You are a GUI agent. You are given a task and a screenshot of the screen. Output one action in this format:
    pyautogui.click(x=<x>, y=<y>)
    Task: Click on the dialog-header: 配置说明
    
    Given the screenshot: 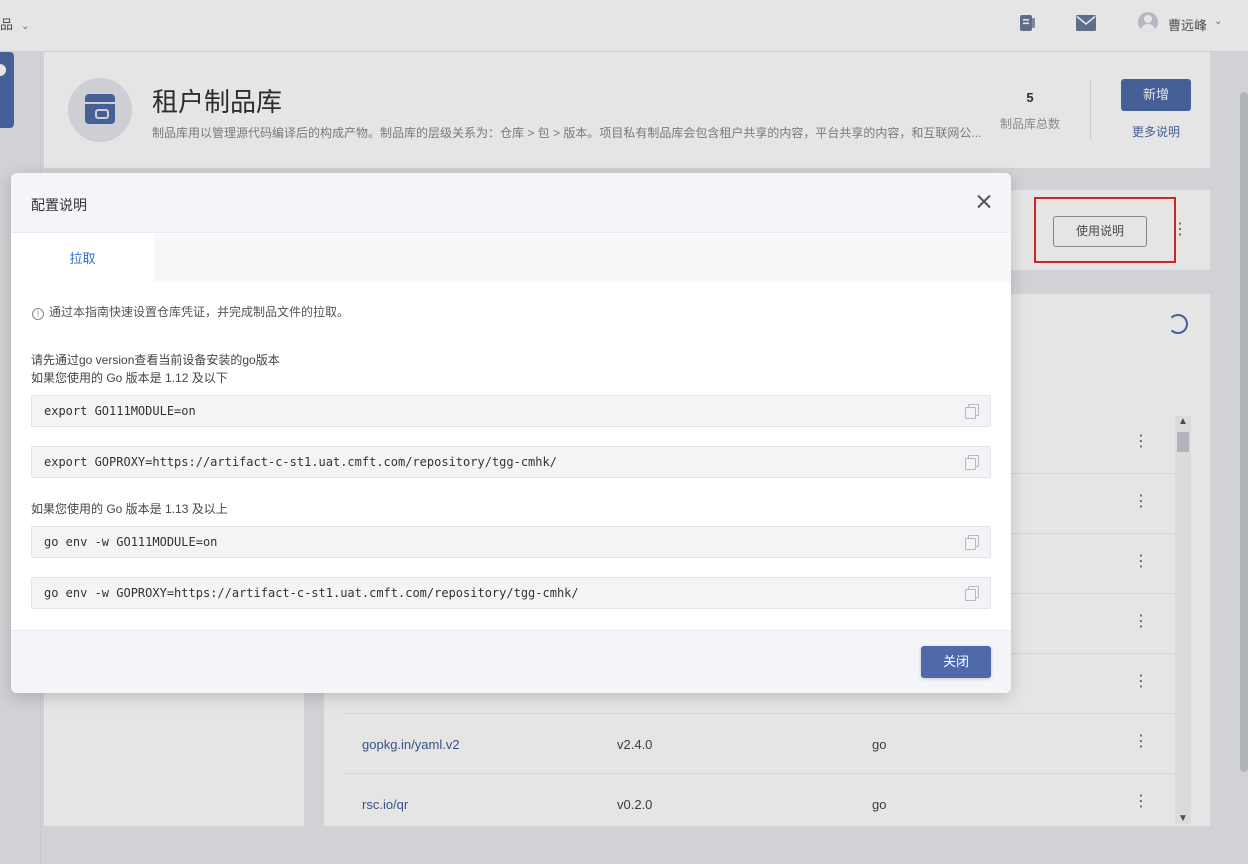 What is the action you would take?
    pyautogui.click(x=511, y=203)
    